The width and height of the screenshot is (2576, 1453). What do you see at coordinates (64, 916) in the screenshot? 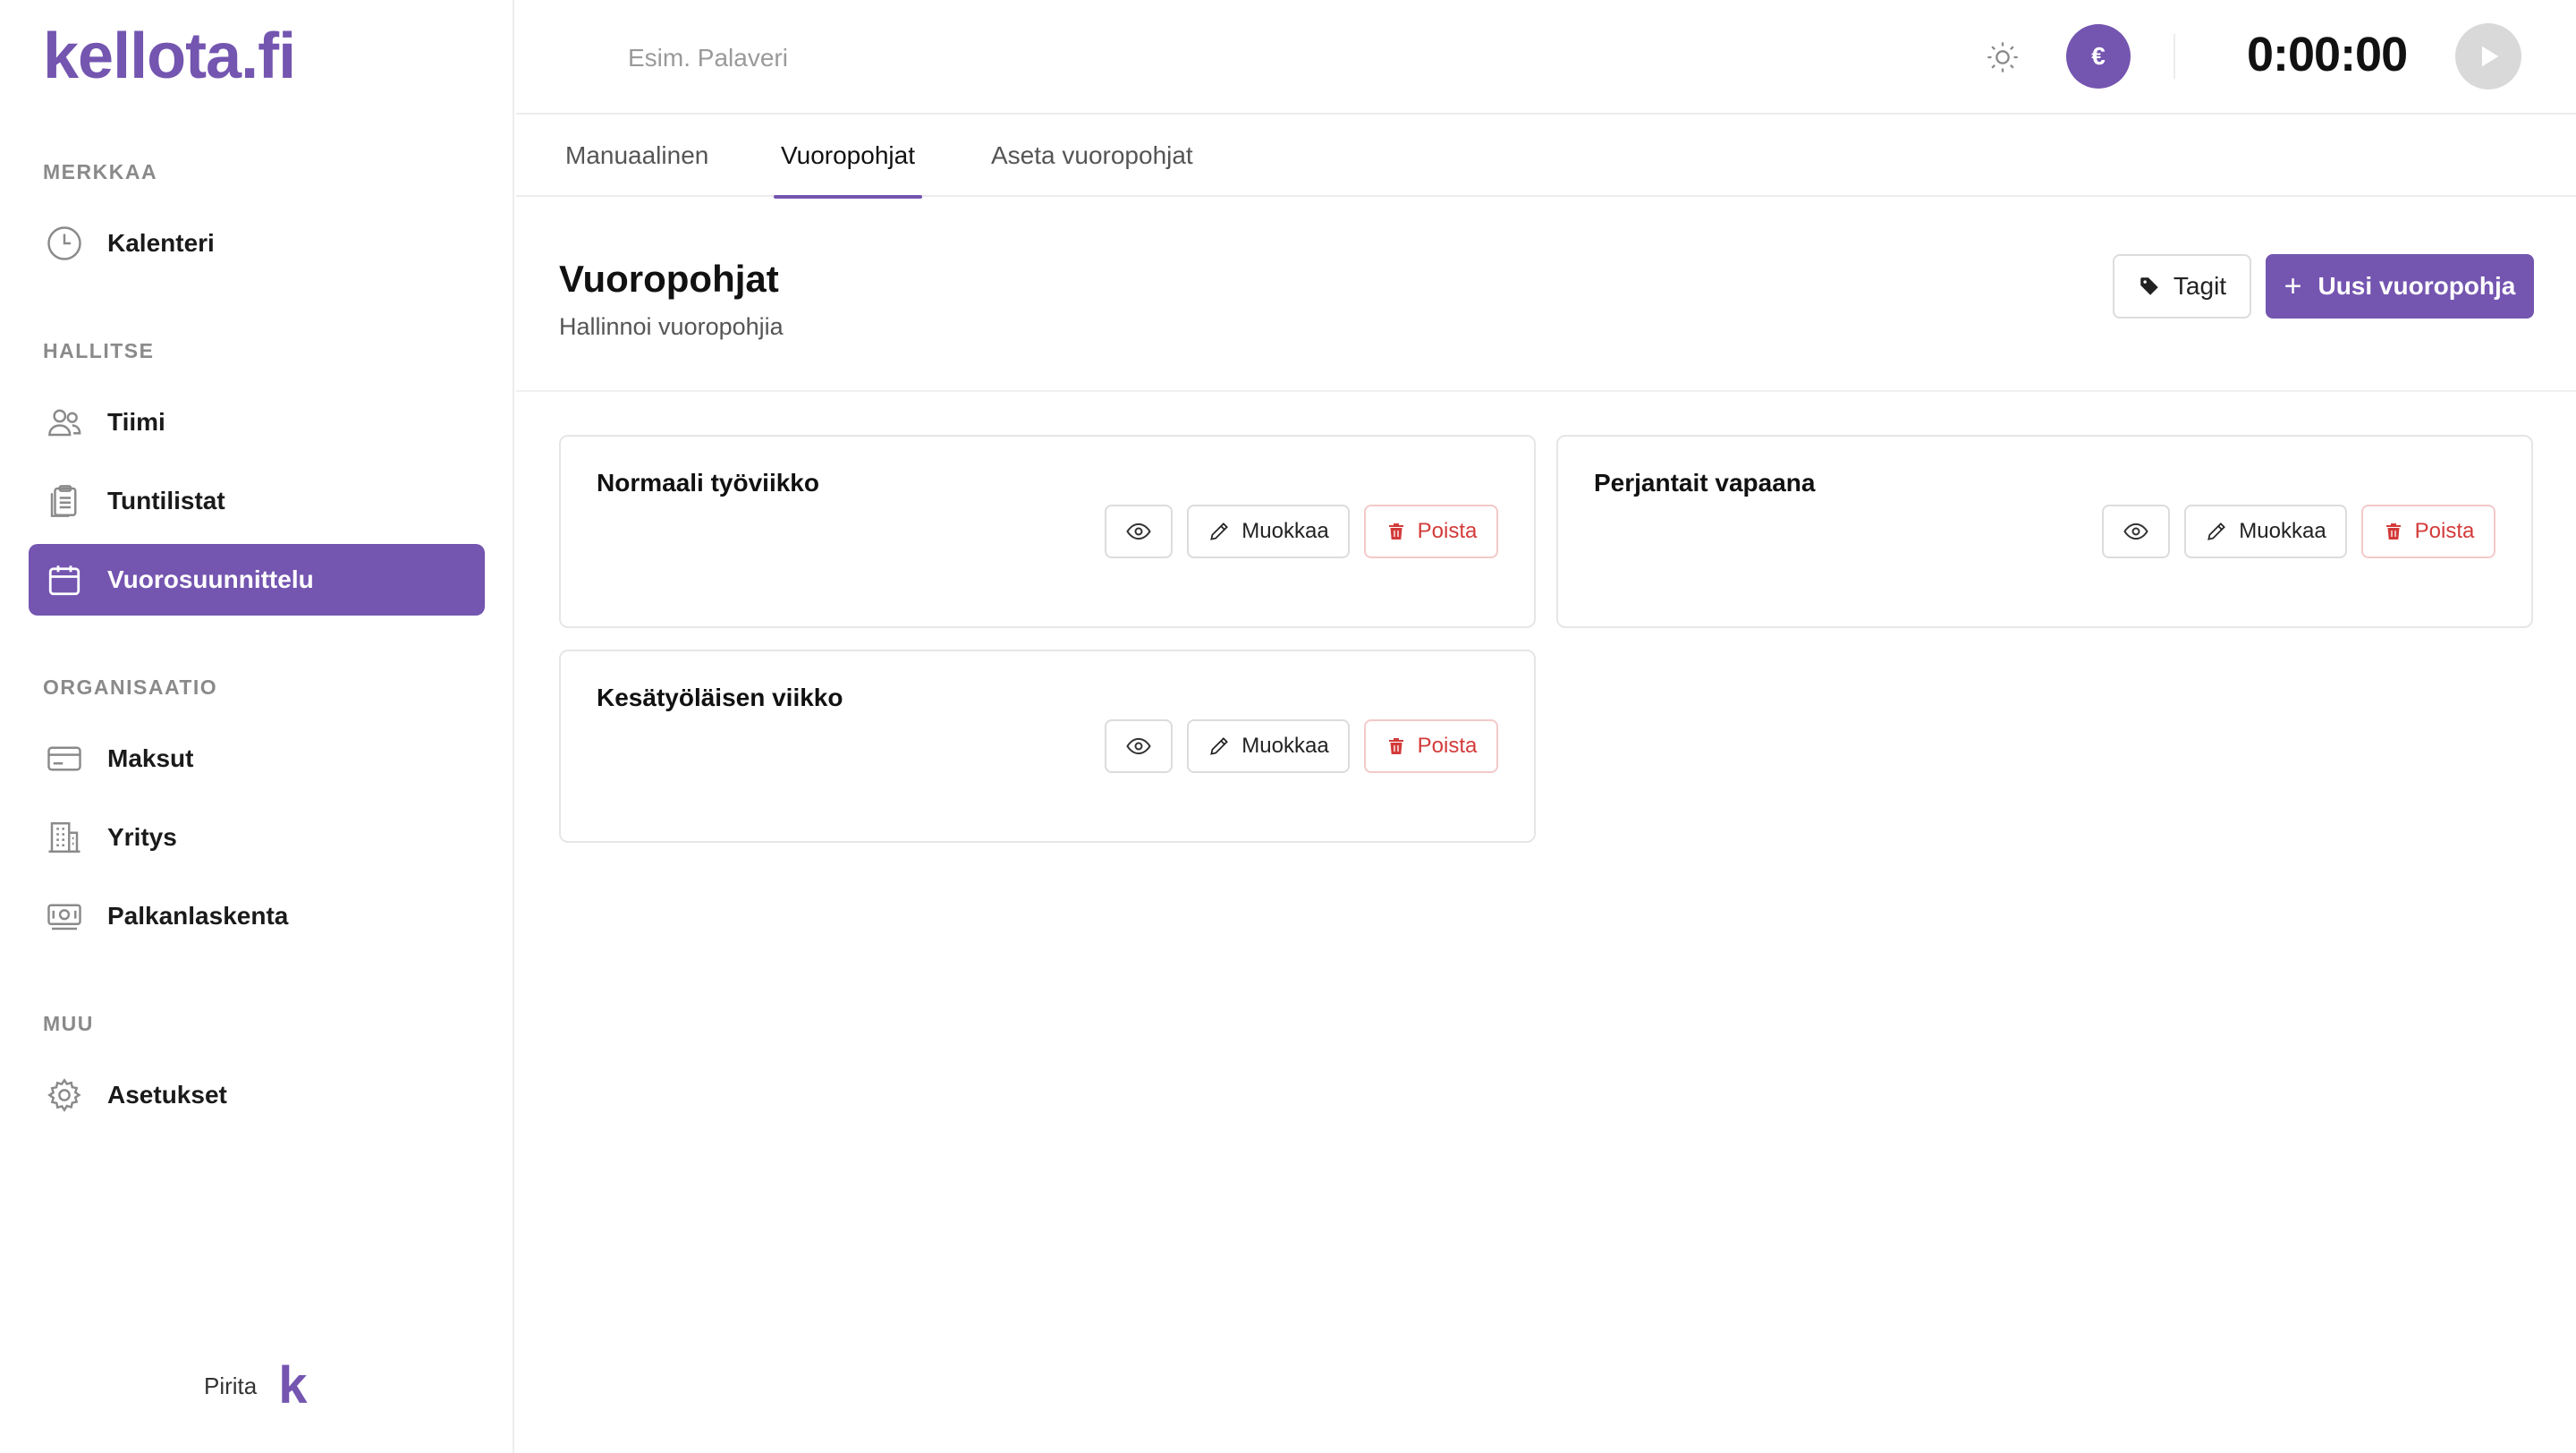
I see `banknote-icon` at bounding box center [64, 916].